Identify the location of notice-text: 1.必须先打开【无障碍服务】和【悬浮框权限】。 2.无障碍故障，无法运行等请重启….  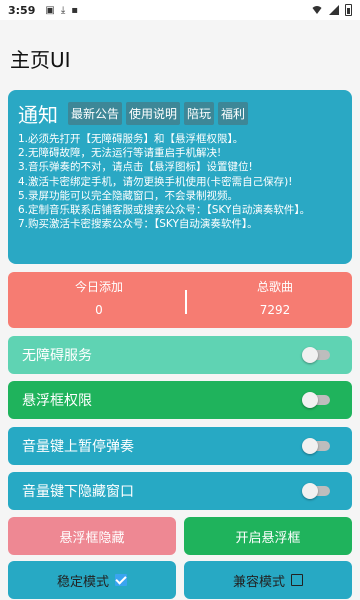
(180, 181).